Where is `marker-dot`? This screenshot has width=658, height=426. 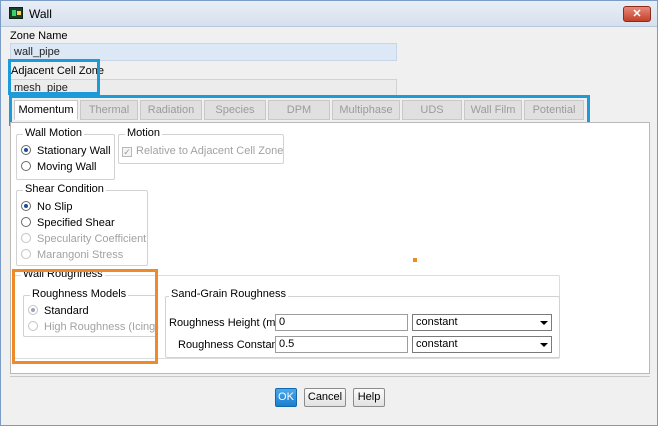 marker-dot is located at coordinates (415, 260).